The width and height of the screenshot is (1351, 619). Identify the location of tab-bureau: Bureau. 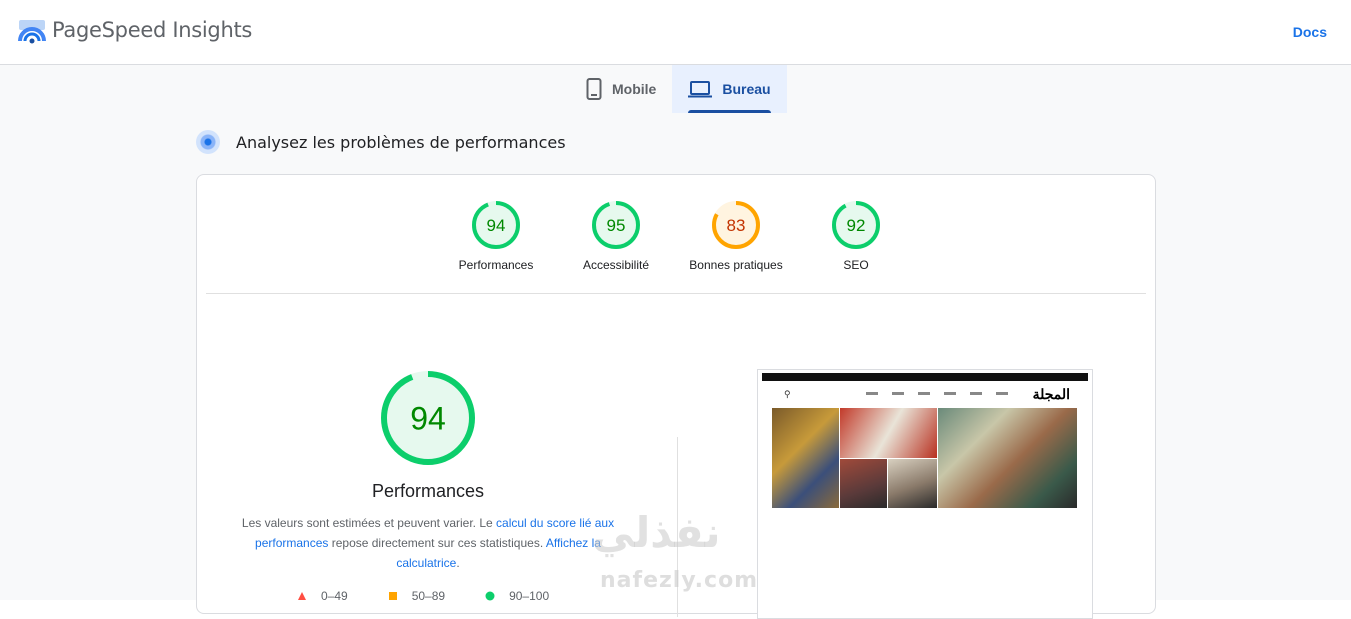
(729, 89).